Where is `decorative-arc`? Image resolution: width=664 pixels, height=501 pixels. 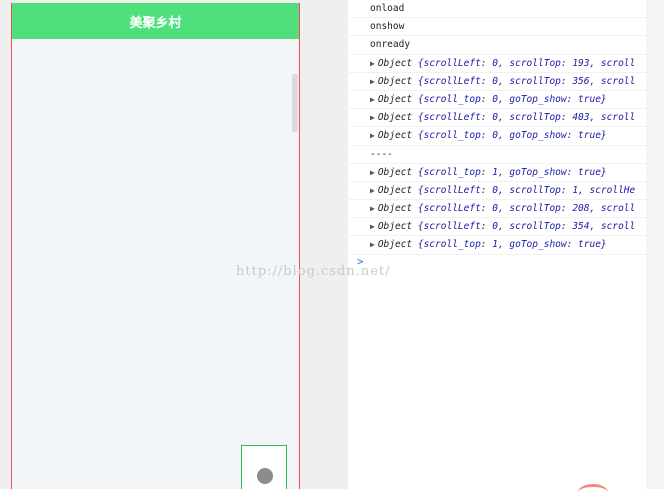
decorative-arc is located at coordinates (593, 492).